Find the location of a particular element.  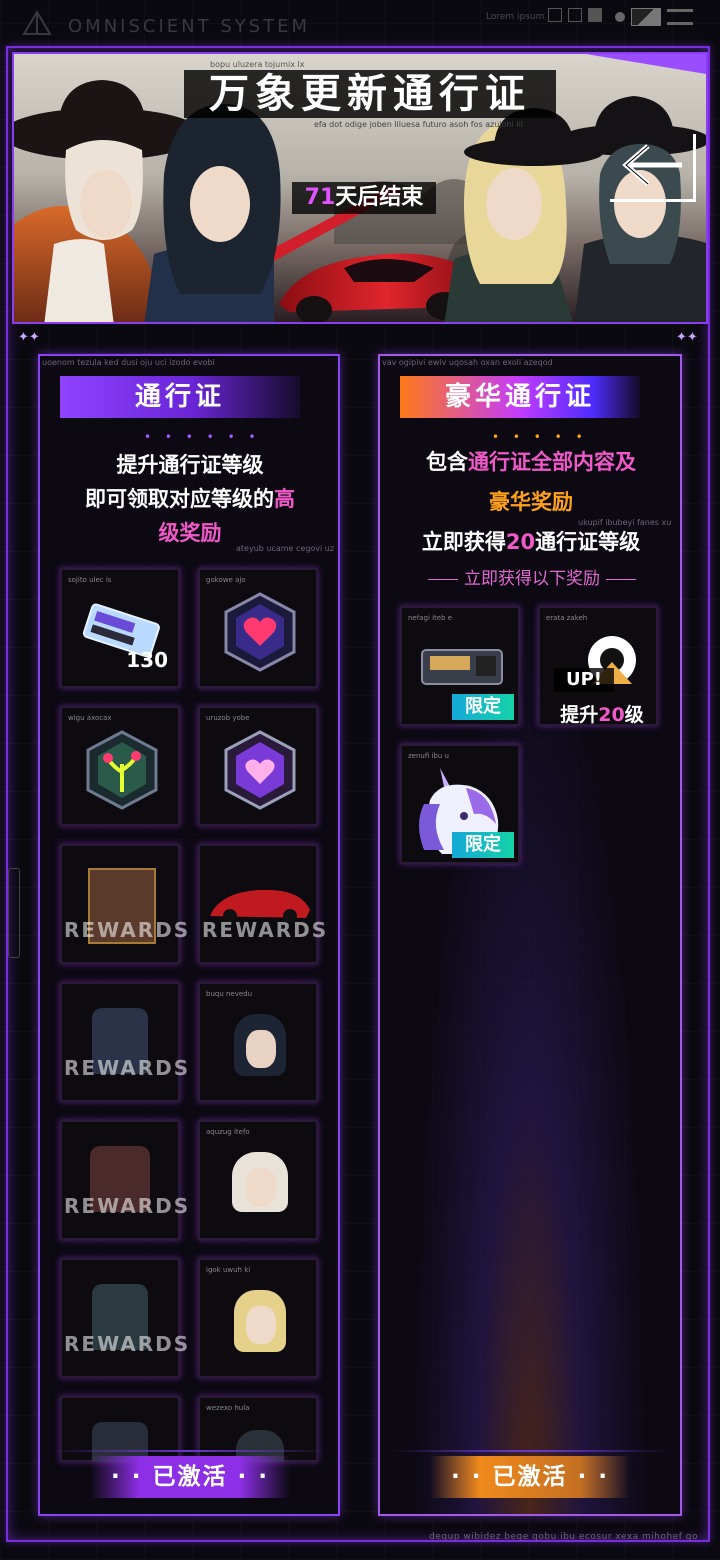

reward-slot-badge: uruzob yobe is located at coordinates (258, 766).